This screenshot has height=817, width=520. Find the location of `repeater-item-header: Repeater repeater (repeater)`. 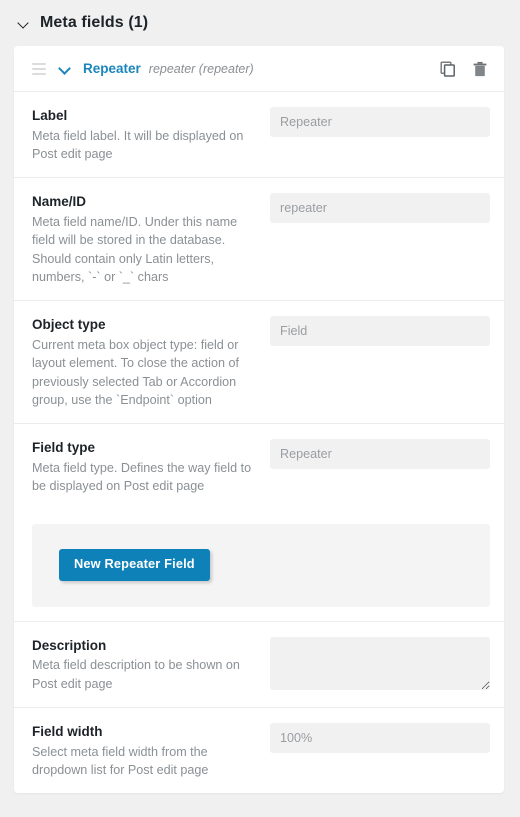

repeater-item-header: Repeater repeater (repeater) is located at coordinates (259, 69).